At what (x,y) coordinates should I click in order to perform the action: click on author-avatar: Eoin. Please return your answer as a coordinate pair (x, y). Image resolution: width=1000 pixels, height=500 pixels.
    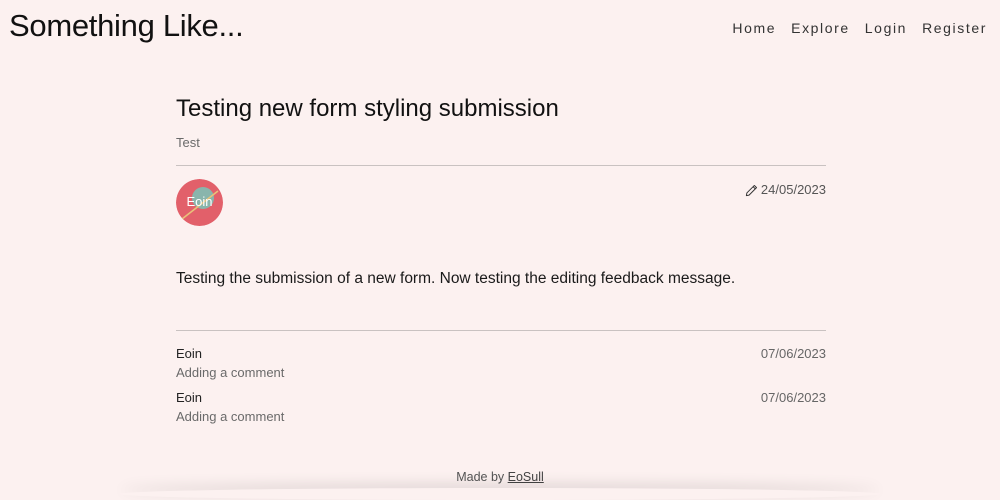
    Looking at the image, I should click on (199, 202).